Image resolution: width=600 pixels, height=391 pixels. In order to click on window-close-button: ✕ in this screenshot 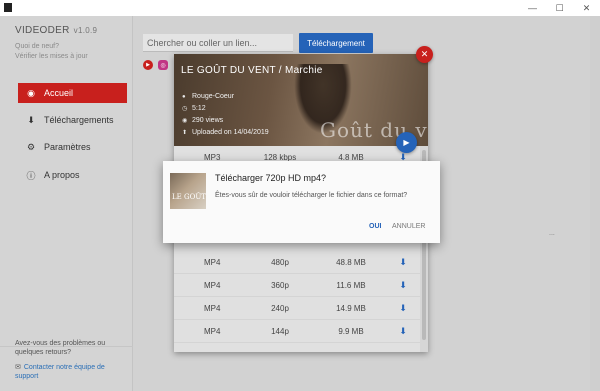, I will do `click(586, 8)`.